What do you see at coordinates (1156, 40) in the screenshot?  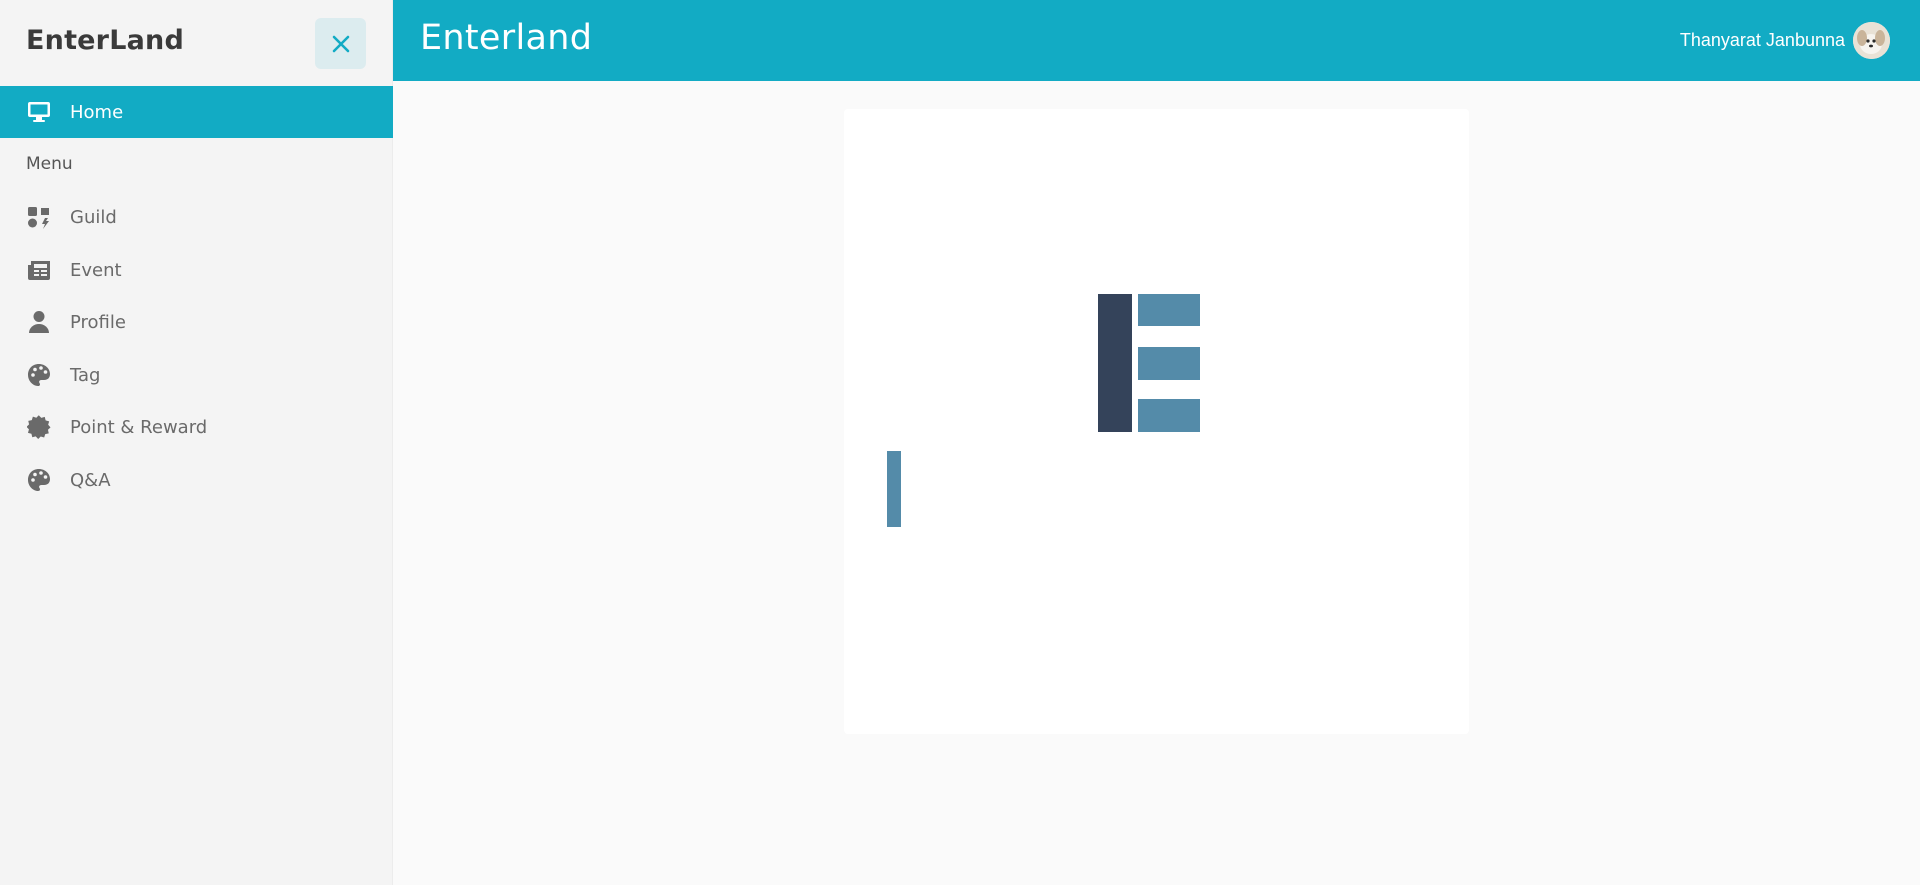 I see `top-bar: Enterland Thanyarat Janbunna` at bounding box center [1156, 40].